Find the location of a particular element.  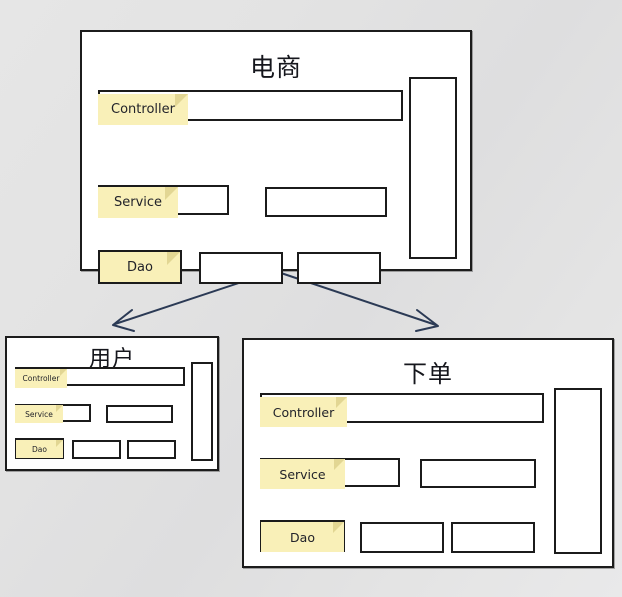

ecommerce-service-note: Service is located at coordinates (138, 202).